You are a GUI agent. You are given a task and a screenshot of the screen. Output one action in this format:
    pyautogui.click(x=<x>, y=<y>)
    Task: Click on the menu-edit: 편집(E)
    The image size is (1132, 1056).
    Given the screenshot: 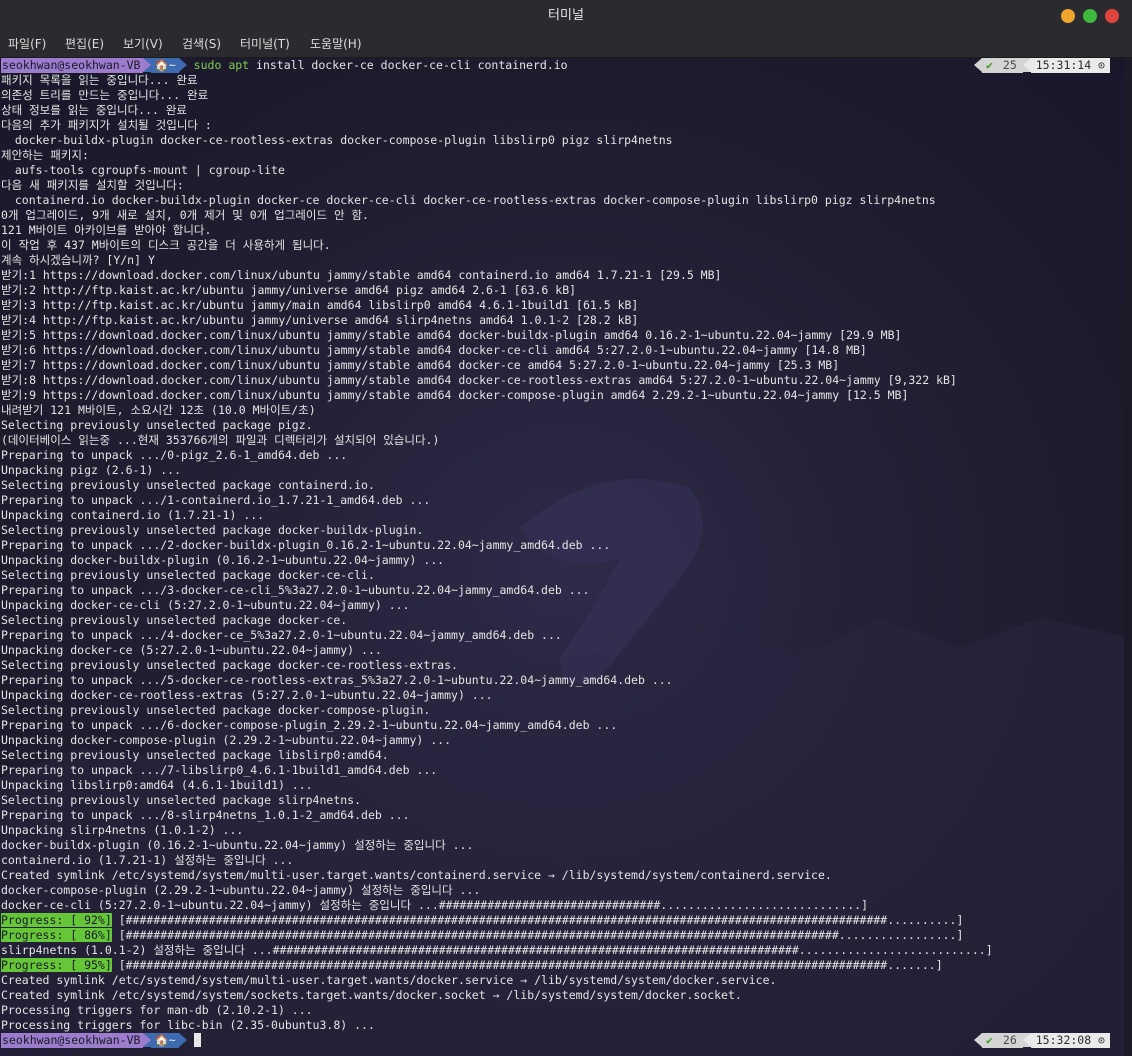 What is the action you would take?
    pyautogui.click(x=84, y=44)
    